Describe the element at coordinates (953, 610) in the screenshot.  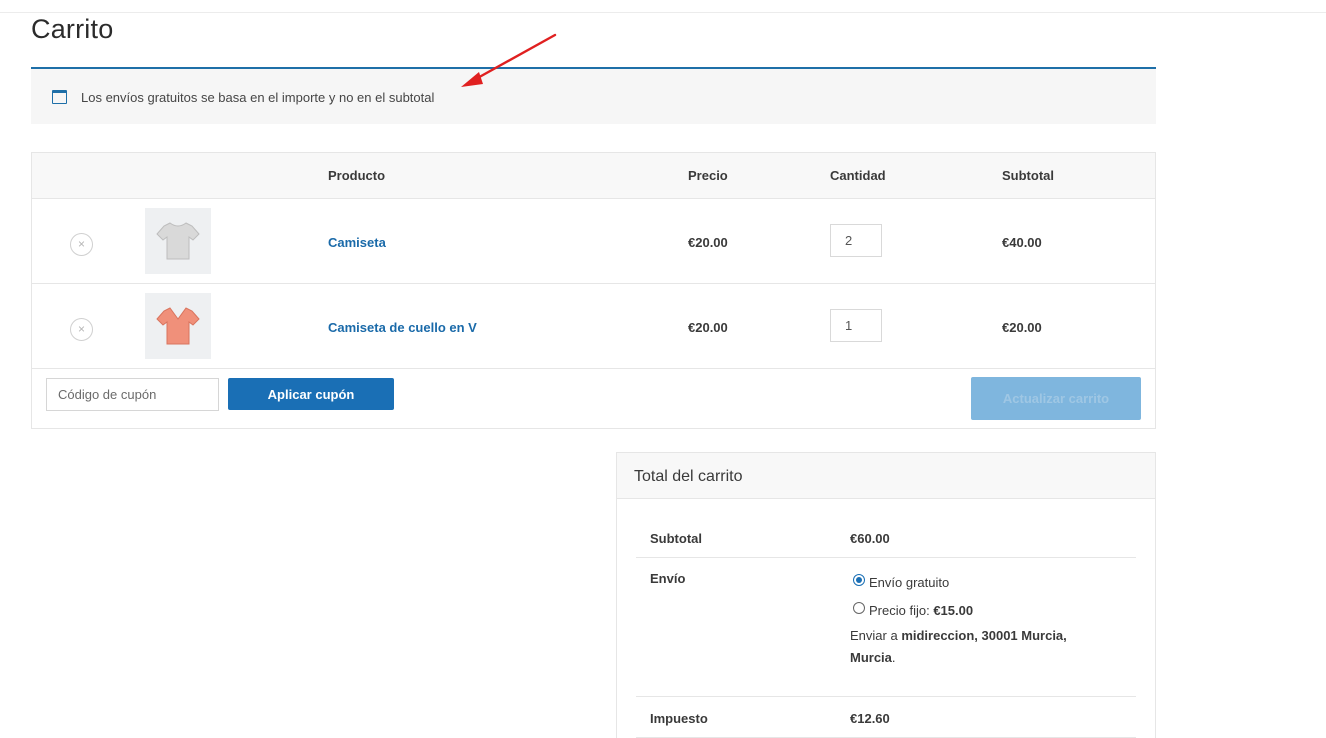
I see `shipping-flat-rate-price: €15.00` at that location.